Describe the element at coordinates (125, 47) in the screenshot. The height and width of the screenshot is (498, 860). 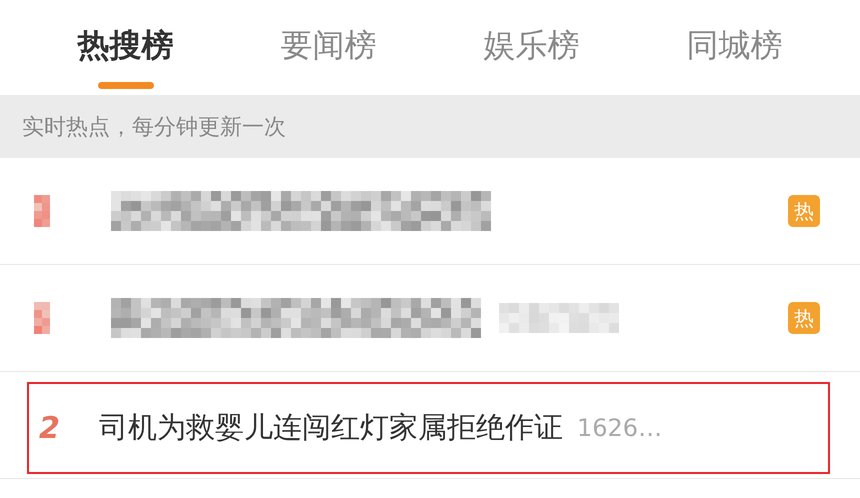
I see `tab: 热搜榜` at that location.